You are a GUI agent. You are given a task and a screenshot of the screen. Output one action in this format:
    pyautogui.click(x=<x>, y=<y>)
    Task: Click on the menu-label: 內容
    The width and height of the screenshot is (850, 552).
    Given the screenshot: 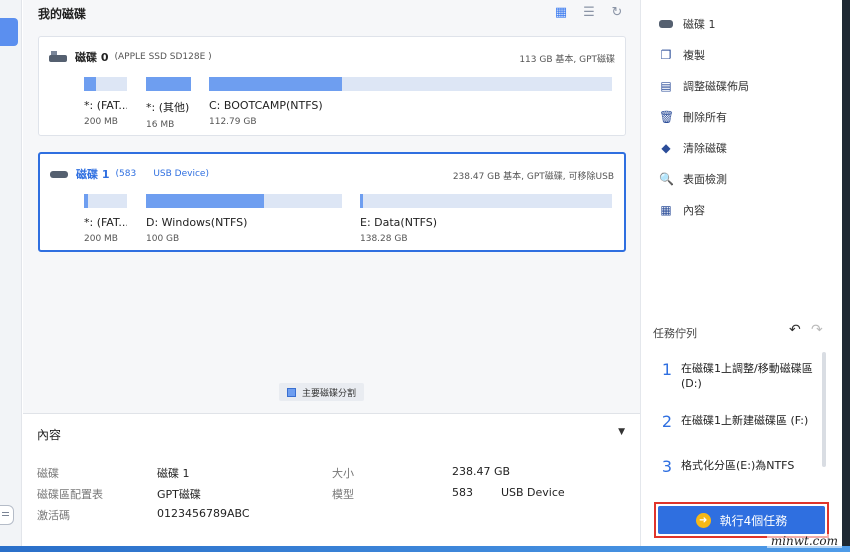 What is the action you would take?
    pyautogui.click(x=694, y=210)
    